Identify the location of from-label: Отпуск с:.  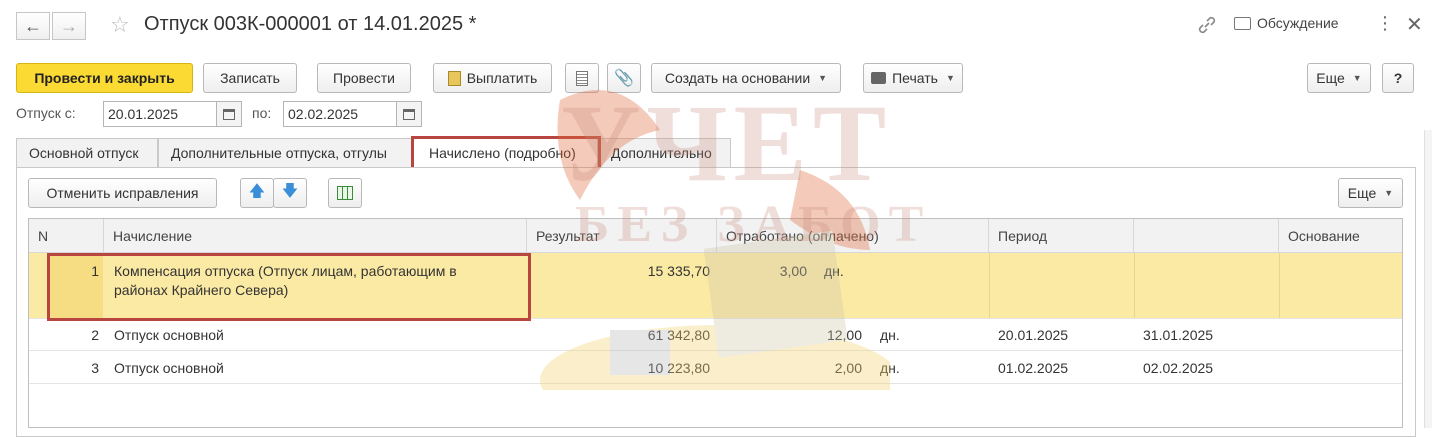
(46, 113).